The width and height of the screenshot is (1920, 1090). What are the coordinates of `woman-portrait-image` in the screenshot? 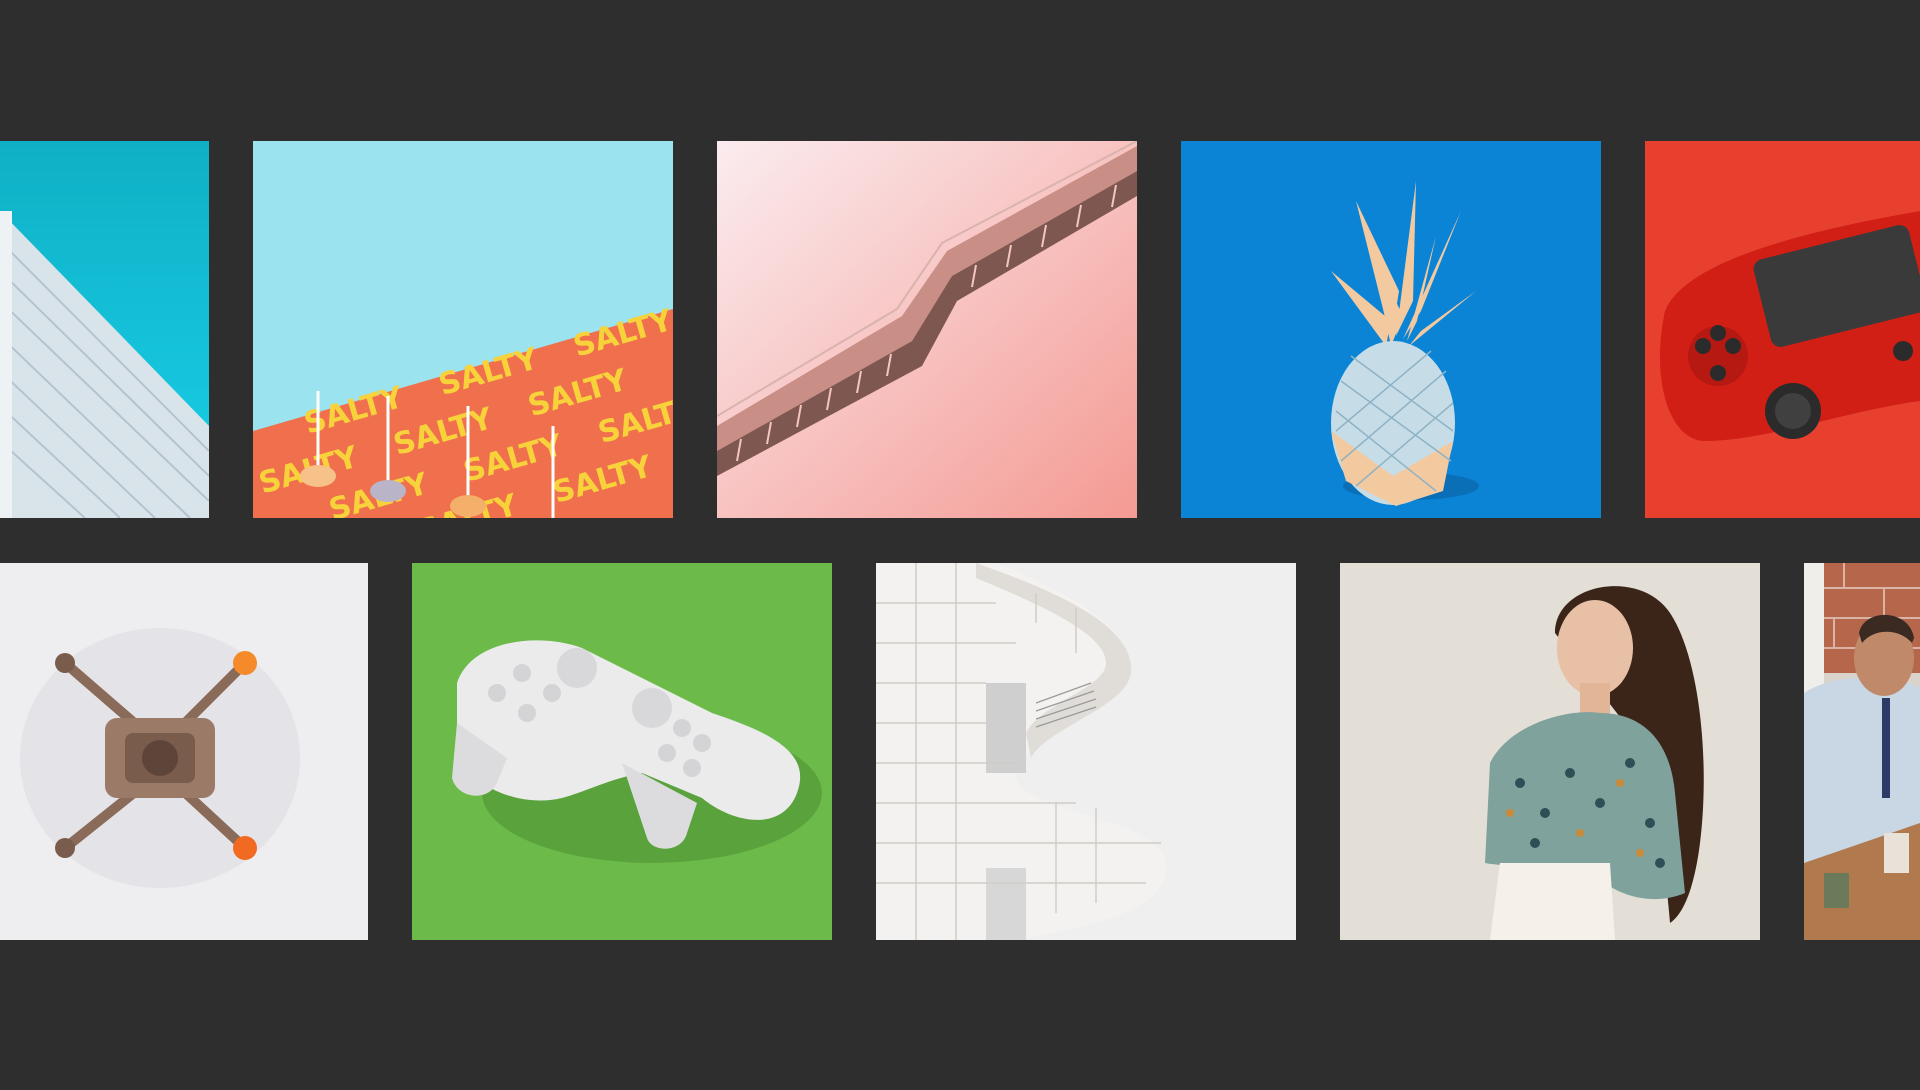 It's located at (1550, 751).